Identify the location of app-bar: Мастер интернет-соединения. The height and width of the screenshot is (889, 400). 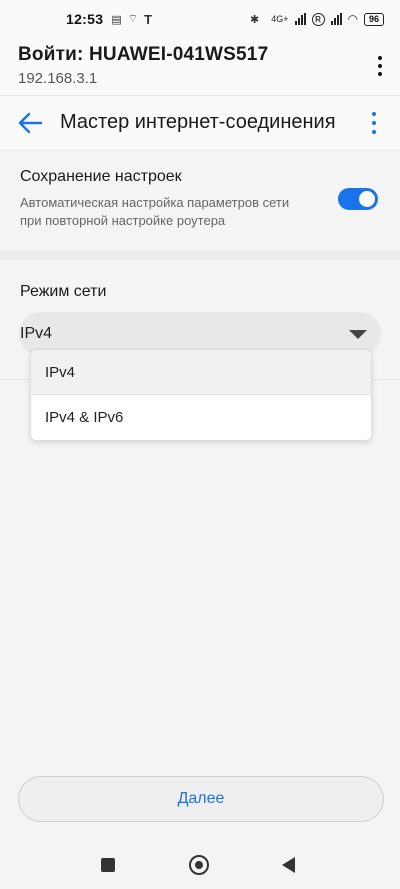
(200, 122).